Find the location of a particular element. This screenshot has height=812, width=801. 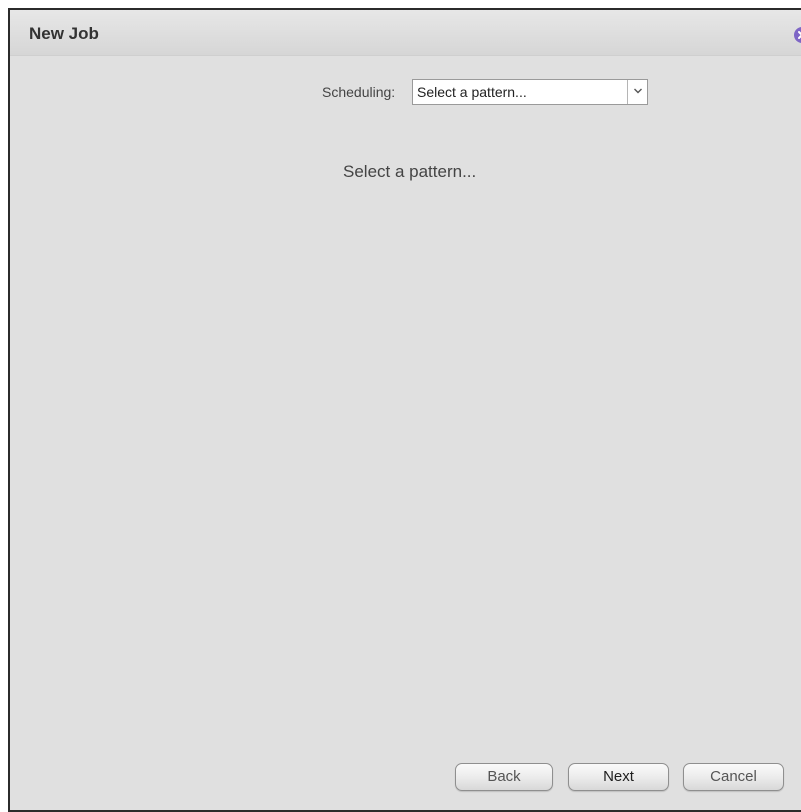

cancel-button: Cancel is located at coordinates (733, 777).